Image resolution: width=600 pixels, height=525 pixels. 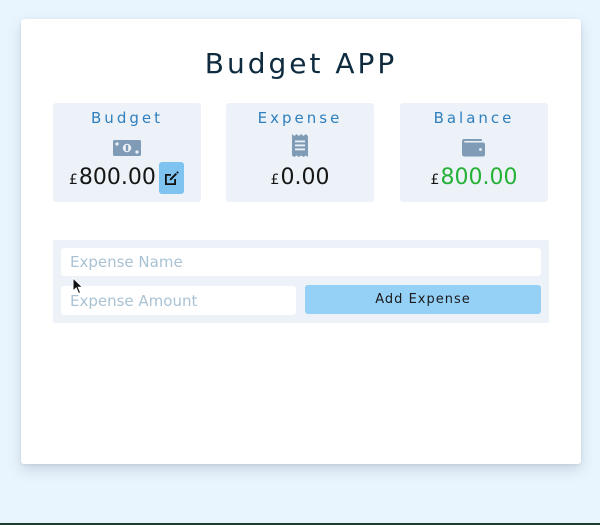 What do you see at coordinates (474, 147) in the screenshot?
I see `wallet-icon` at bounding box center [474, 147].